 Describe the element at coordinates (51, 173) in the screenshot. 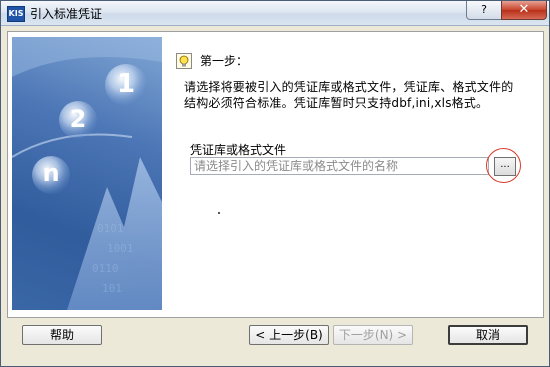

I see `digit-orb-n: n` at that location.